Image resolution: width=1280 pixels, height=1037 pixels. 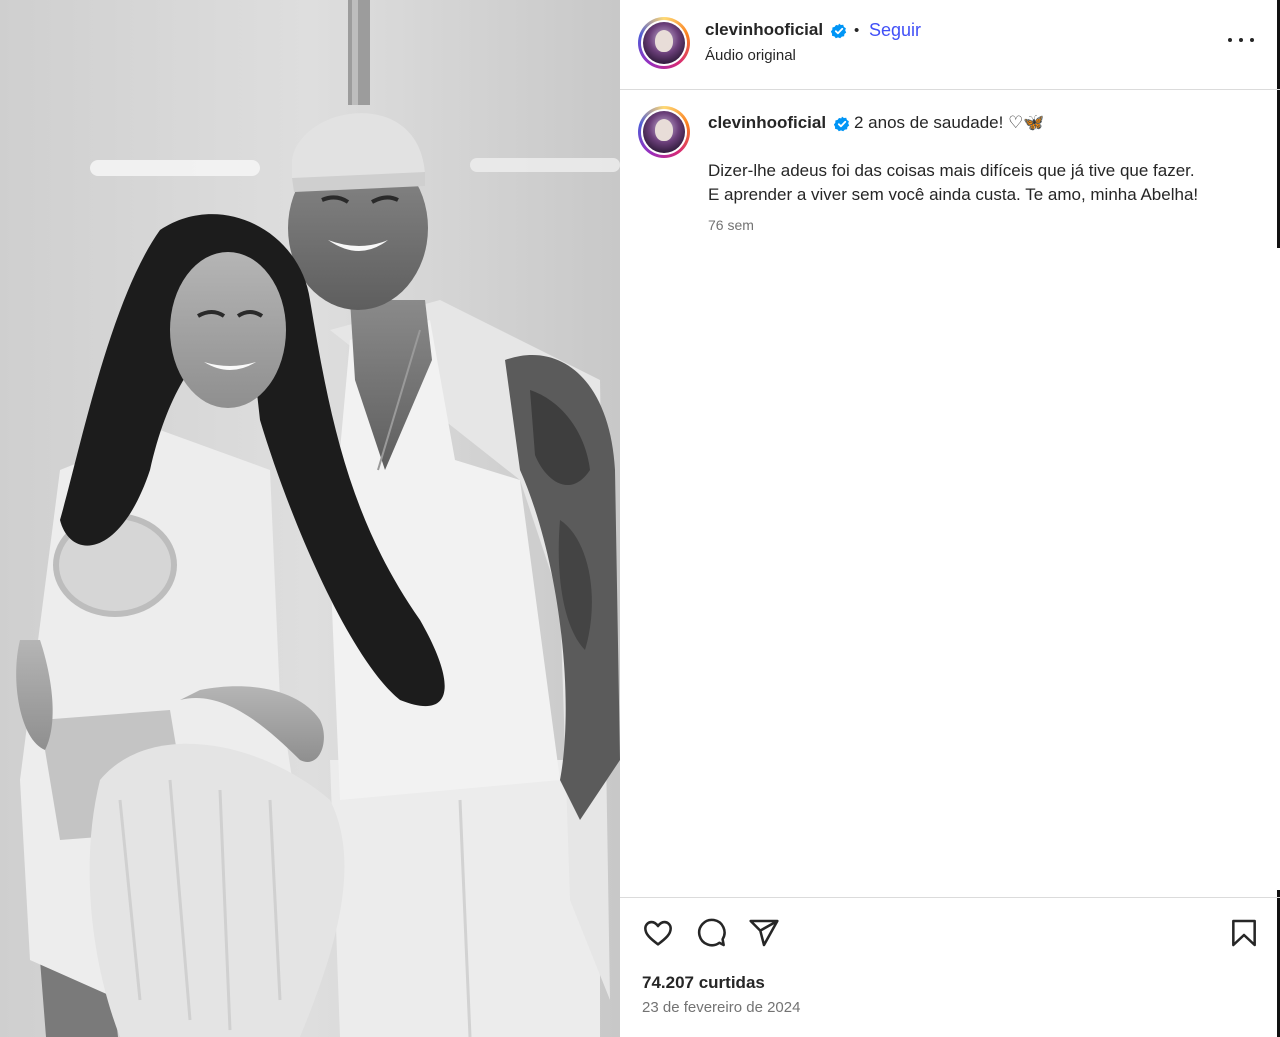 I want to click on heart-icon, so click(x=658, y=933).